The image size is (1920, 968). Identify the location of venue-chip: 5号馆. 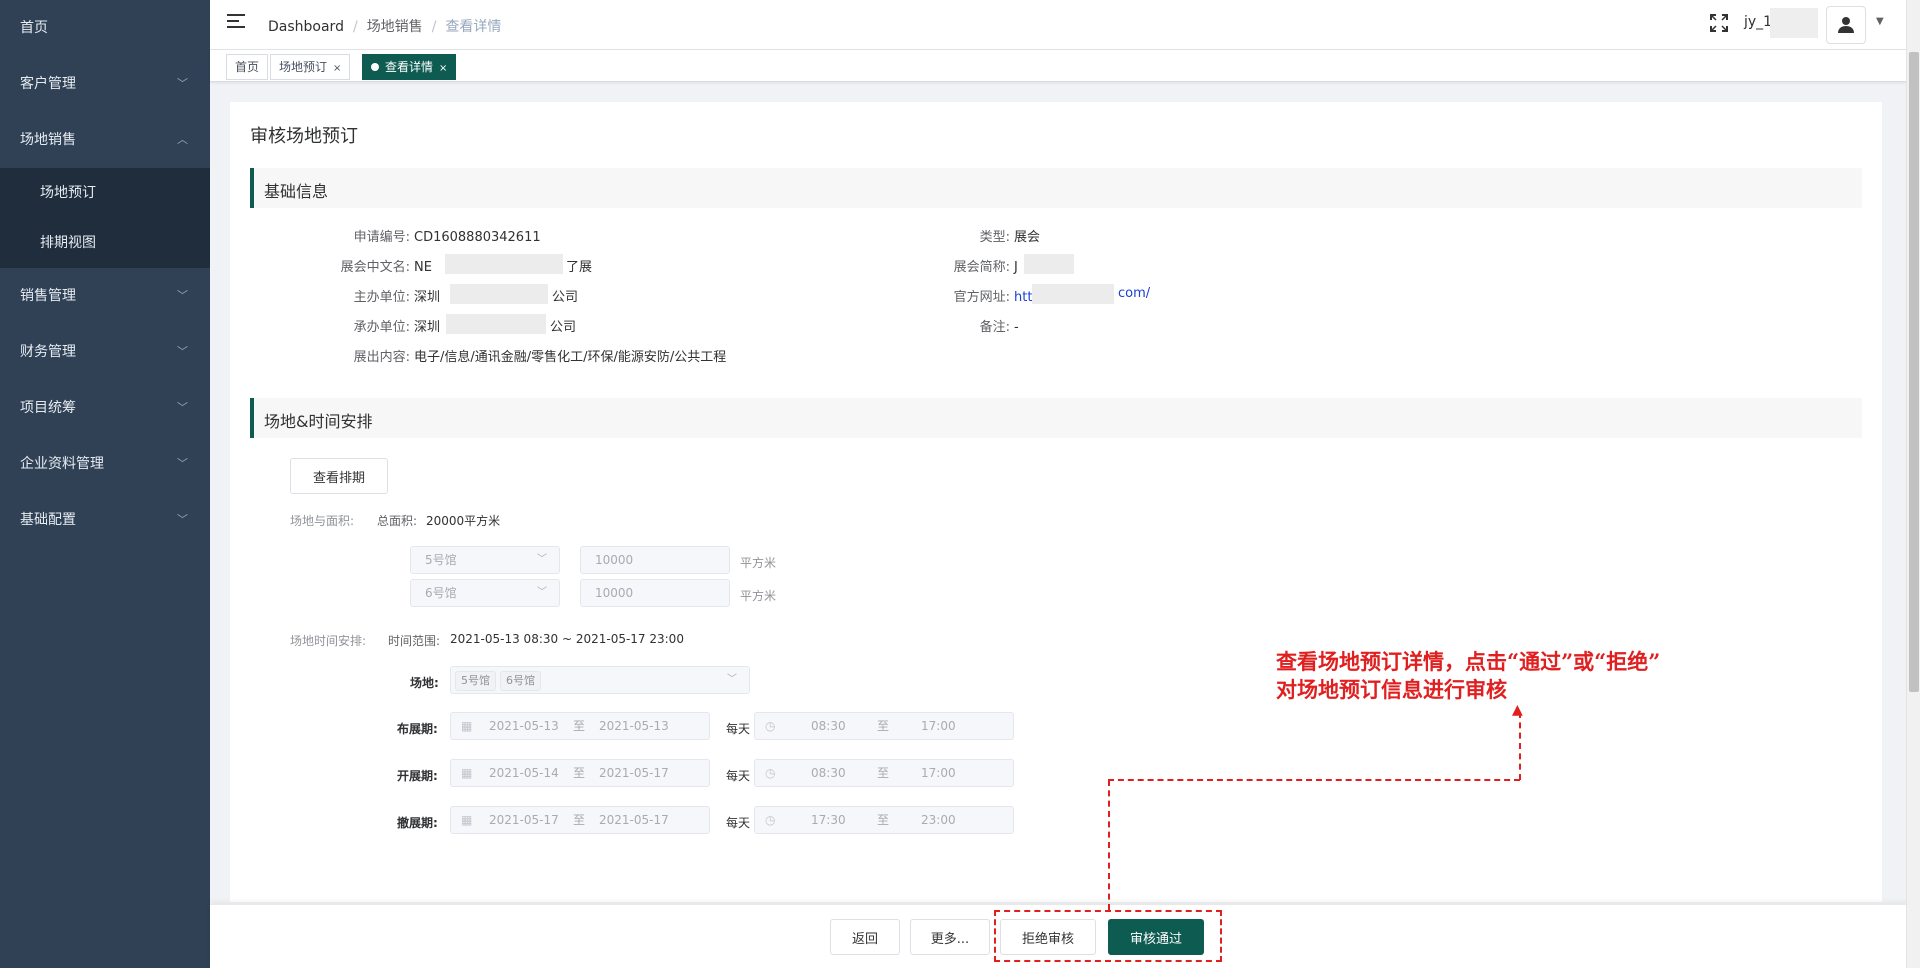
(475, 681).